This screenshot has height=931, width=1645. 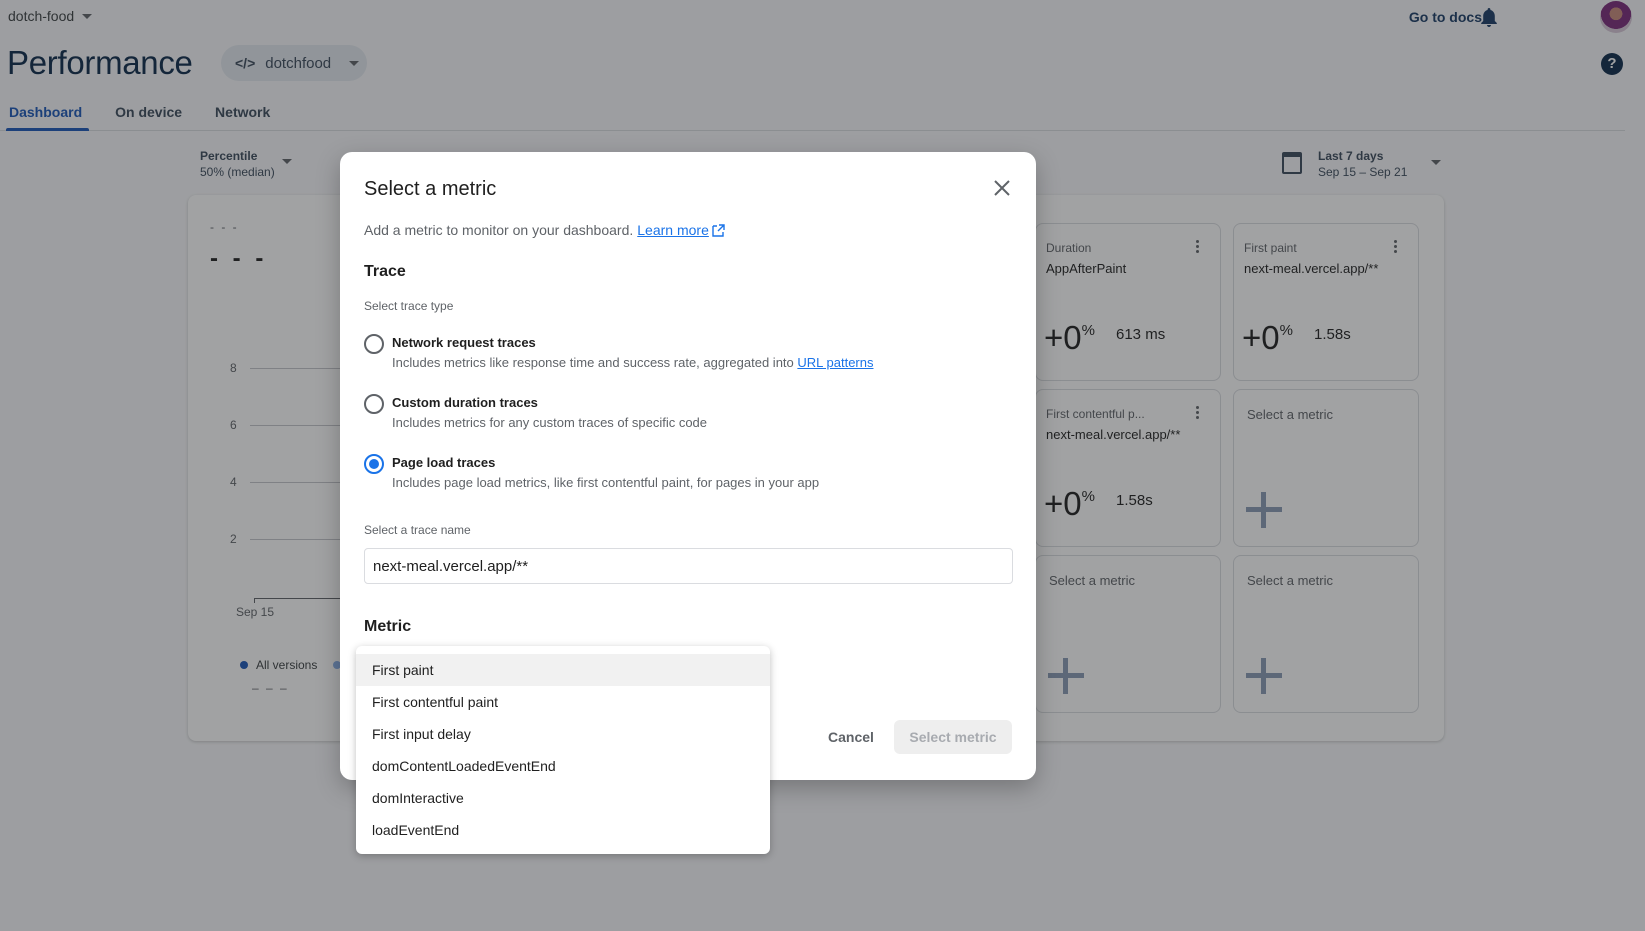 I want to click on select-metric-button: Select metric, so click(x=953, y=737).